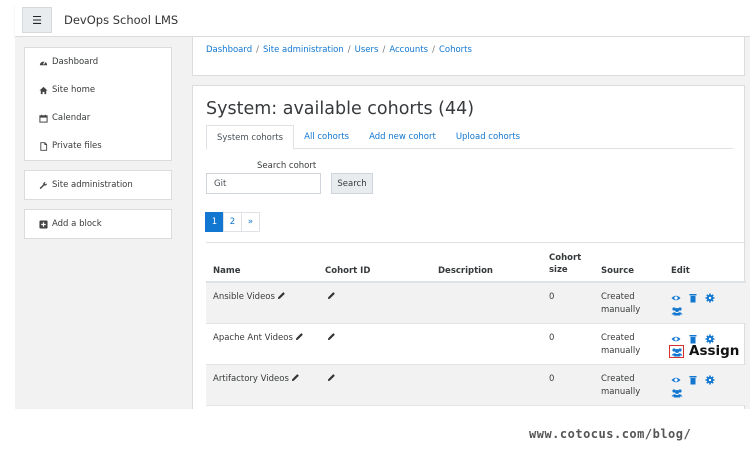  What do you see at coordinates (214, 222) in the screenshot?
I see `page-1-button: 1` at bounding box center [214, 222].